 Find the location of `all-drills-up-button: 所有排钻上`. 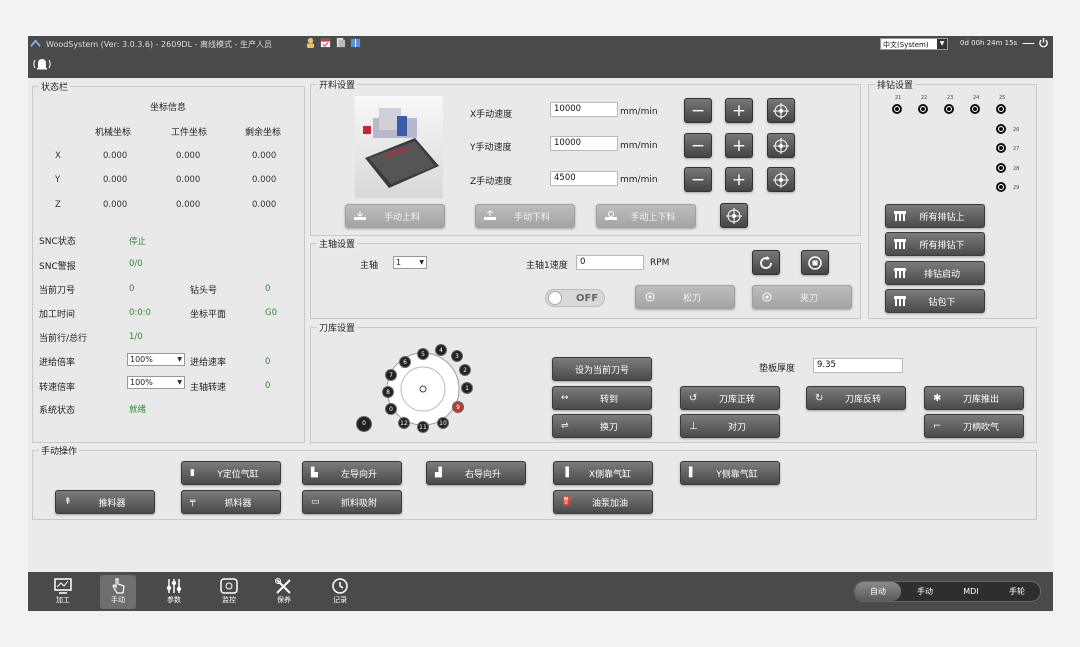

all-drills-up-button: 所有排钻上 is located at coordinates (935, 216).